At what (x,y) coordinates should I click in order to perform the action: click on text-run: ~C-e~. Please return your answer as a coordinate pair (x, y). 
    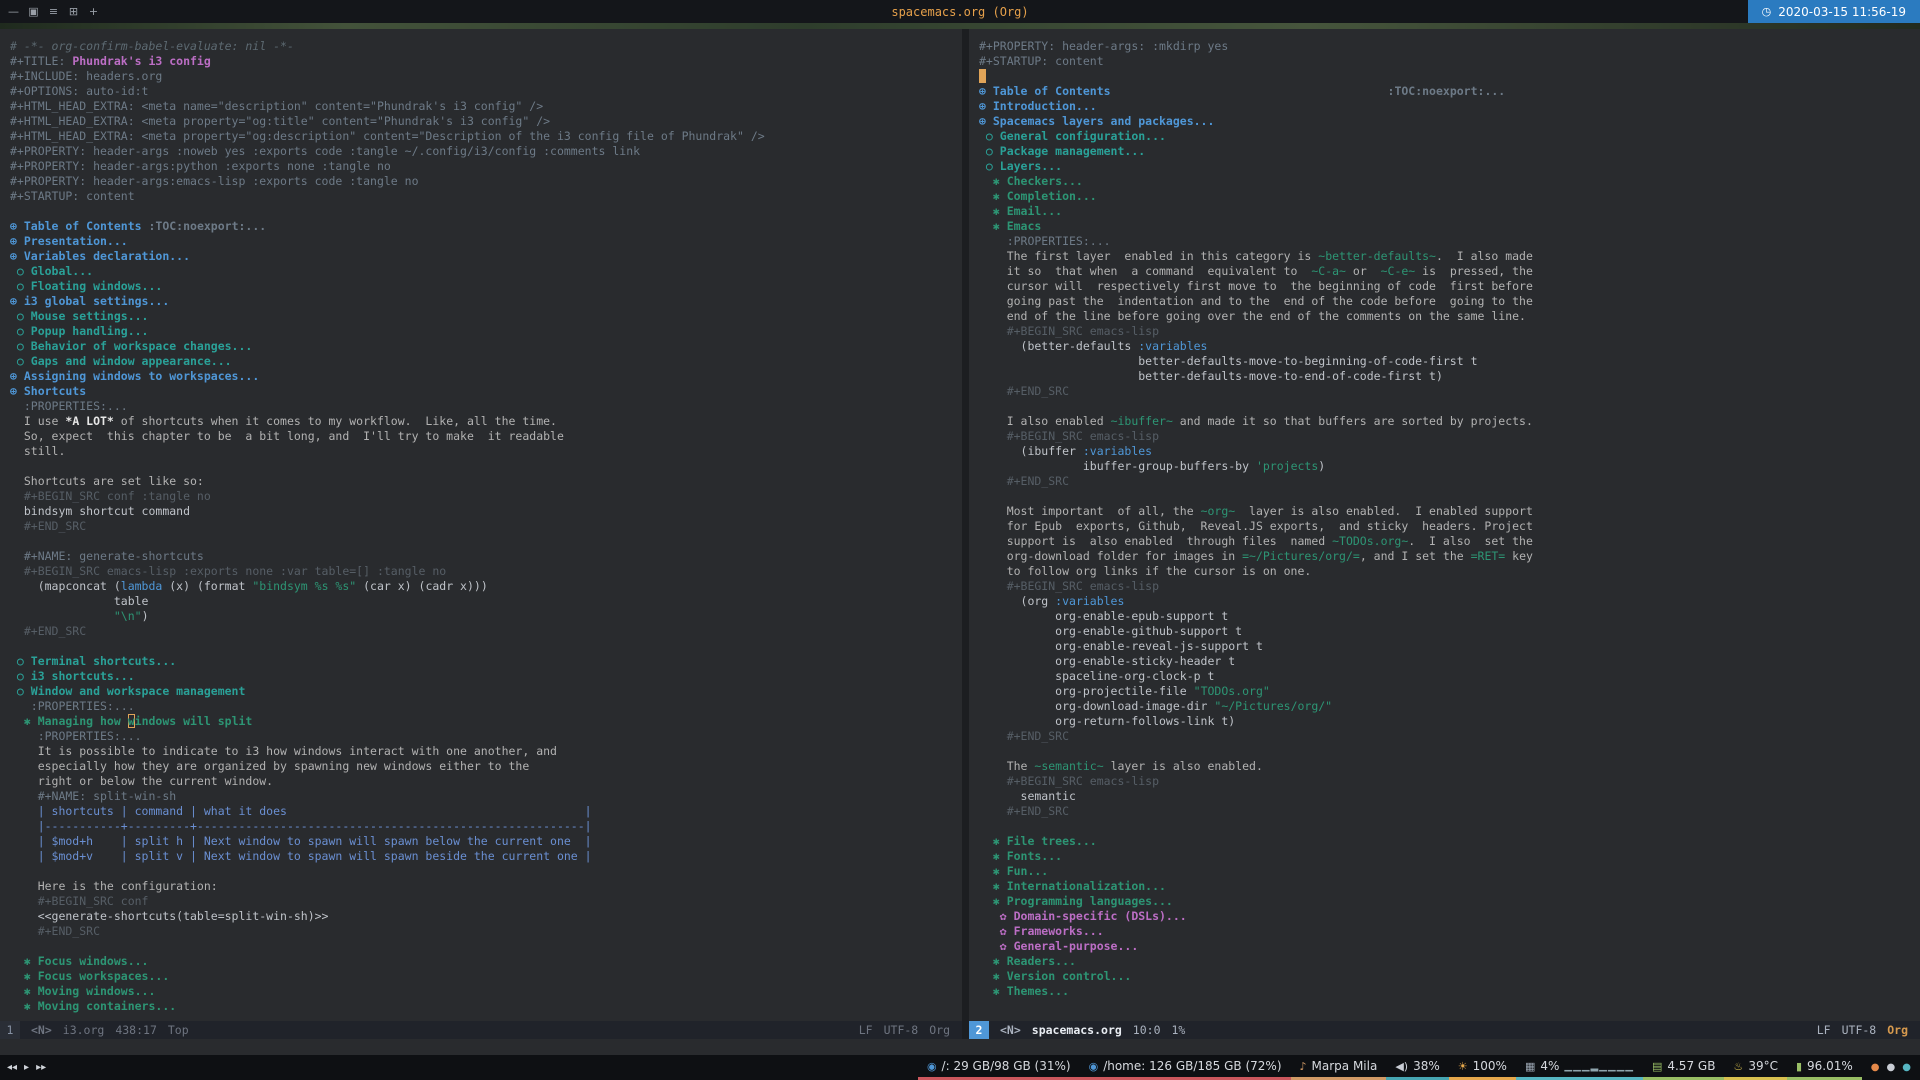
    Looking at the image, I should click on (1398, 271).